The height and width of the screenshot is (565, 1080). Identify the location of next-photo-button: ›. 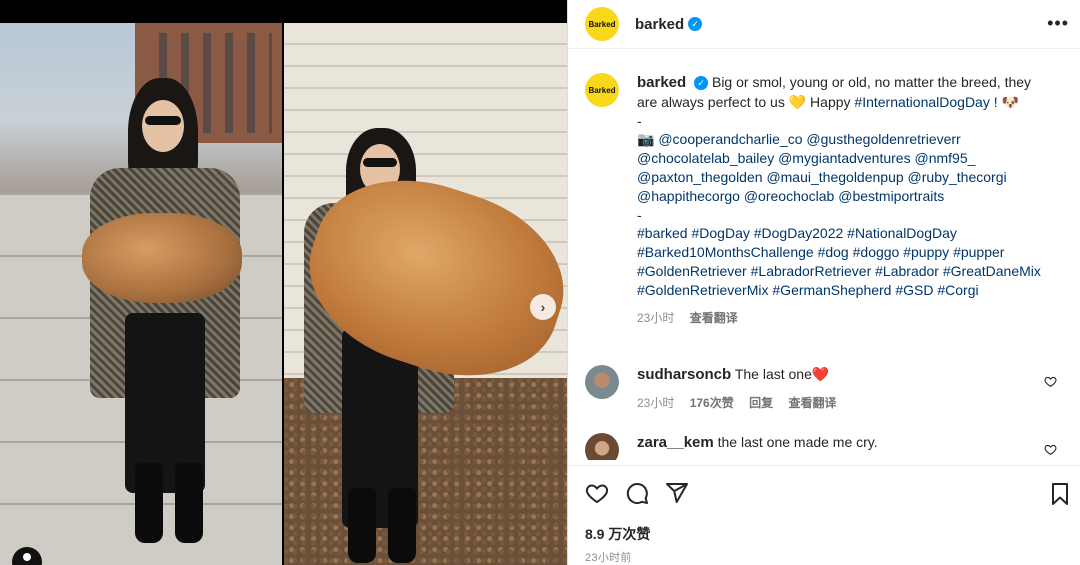
(543, 307).